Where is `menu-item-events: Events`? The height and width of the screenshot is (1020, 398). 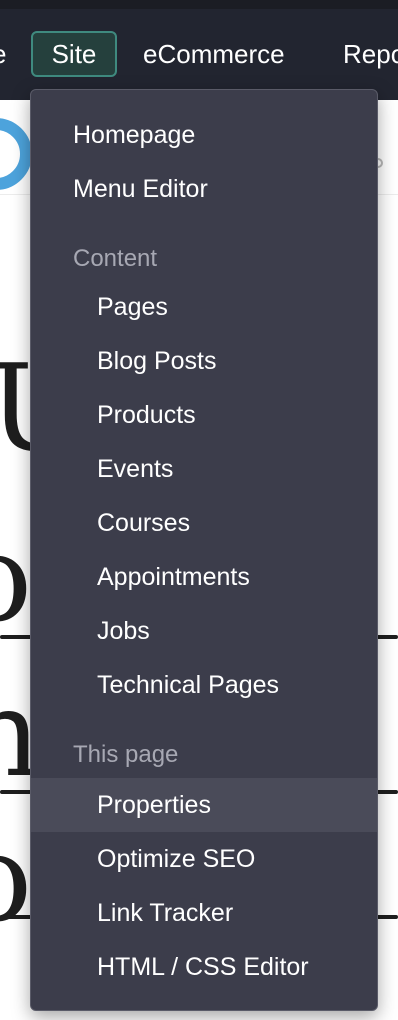 menu-item-events: Events is located at coordinates (204, 469).